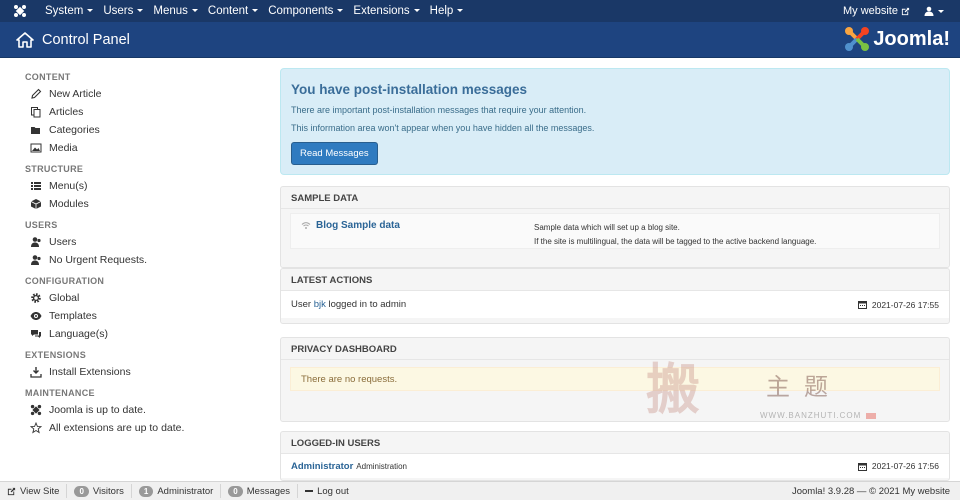 Image resolution: width=960 pixels, height=500 pixels. Describe the element at coordinates (327, 491) in the screenshot. I see `logout-link: Log out` at that location.